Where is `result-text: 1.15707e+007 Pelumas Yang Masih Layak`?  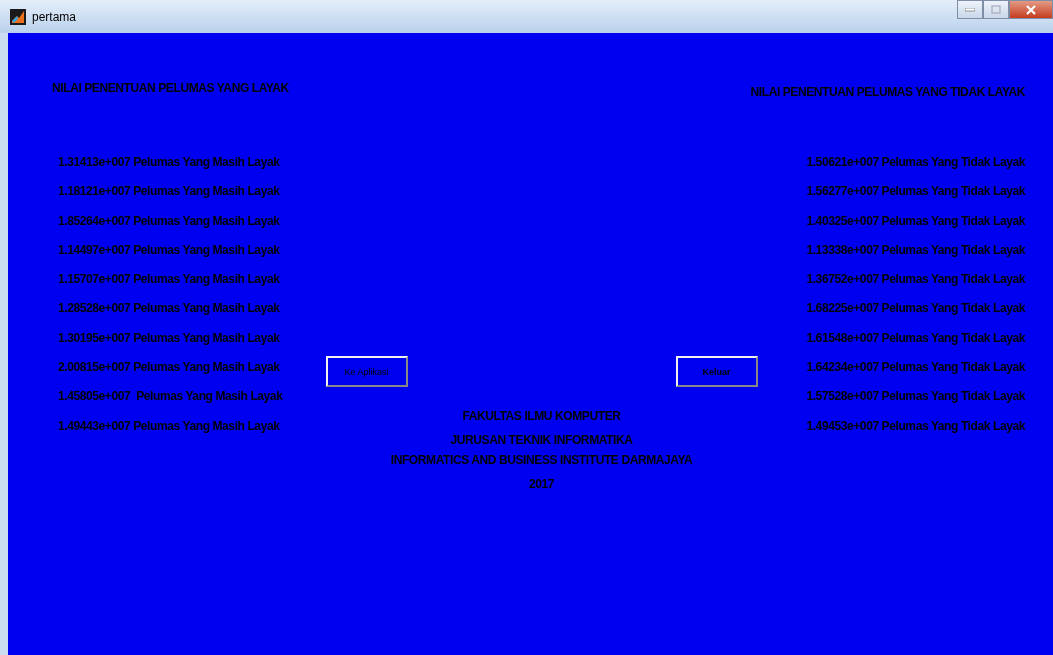
result-text: 1.15707e+007 Pelumas Yang Masih Layak is located at coordinates (169, 279).